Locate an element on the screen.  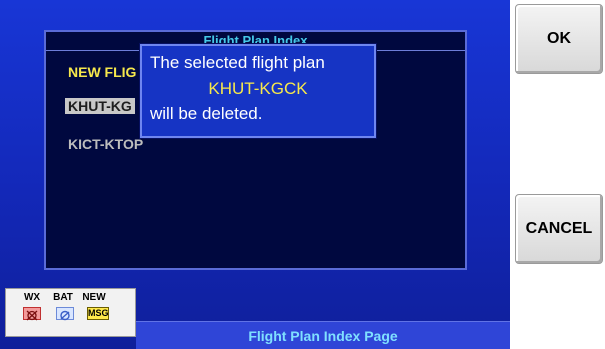
weather-radar-icon is located at coordinates (32, 314).